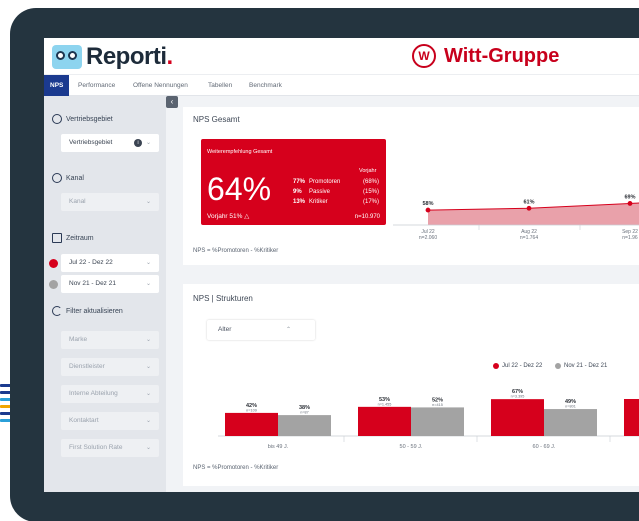  What do you see at coordinates (160, 85) in the screenshot?
I see `tab-offene-nennungen: Offene Nennungen` at bounding box center [160, 85].